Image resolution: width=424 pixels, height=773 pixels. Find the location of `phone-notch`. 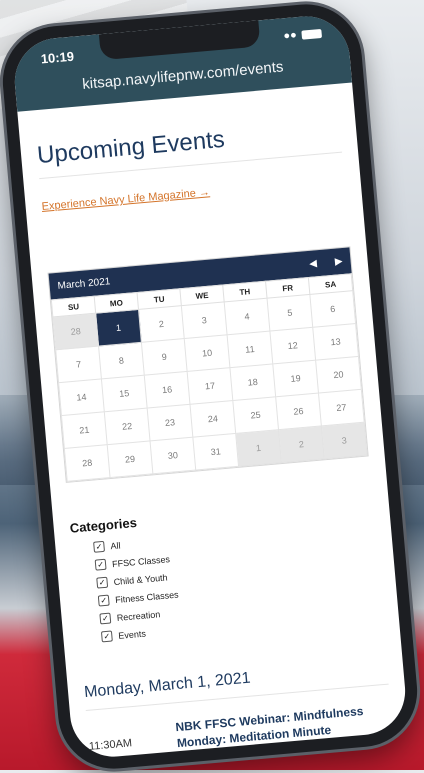

phone-notch is located at coordinates (179, 40).